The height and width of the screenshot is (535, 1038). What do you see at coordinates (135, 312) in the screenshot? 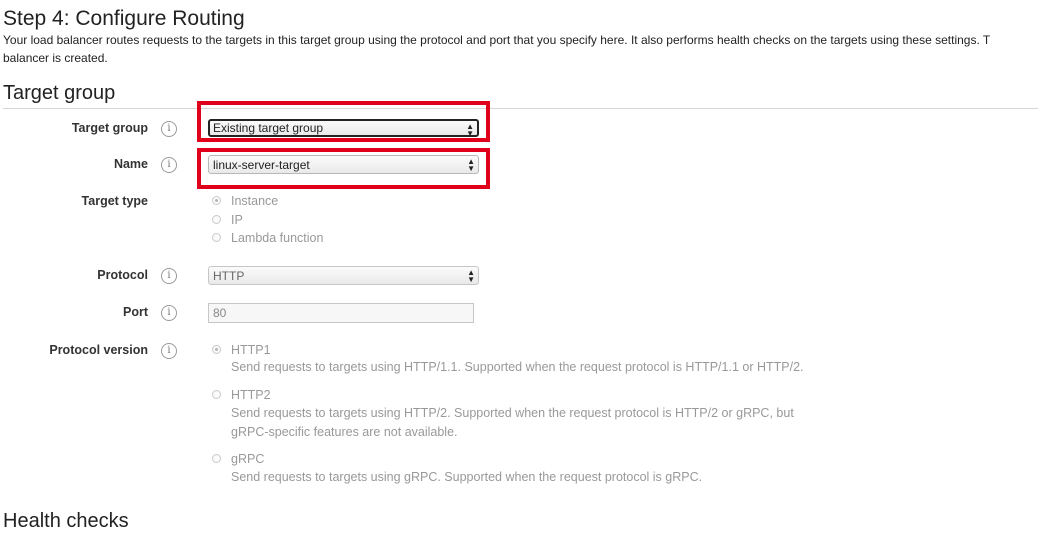
I see `port-label: Port` at bounding box center [135, 312].